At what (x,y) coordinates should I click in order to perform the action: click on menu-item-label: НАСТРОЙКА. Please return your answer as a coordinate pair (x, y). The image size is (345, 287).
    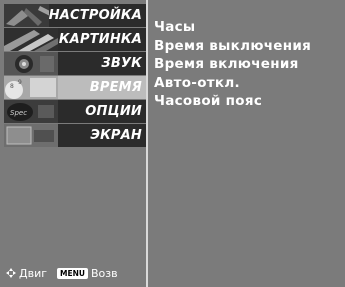
    Looking at the image, I should click on (97, 15).